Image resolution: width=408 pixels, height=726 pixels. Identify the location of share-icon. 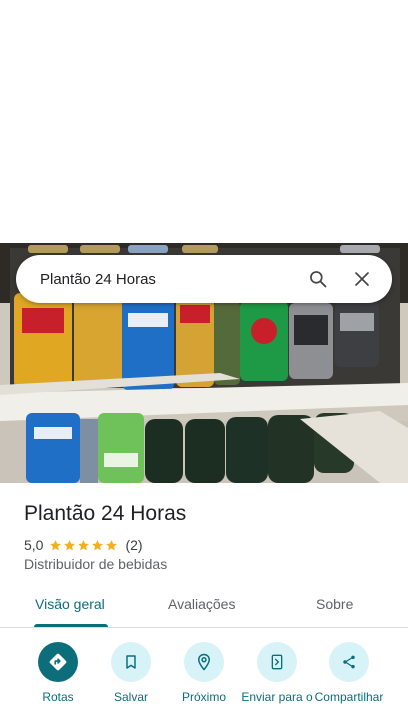
(349, 662).